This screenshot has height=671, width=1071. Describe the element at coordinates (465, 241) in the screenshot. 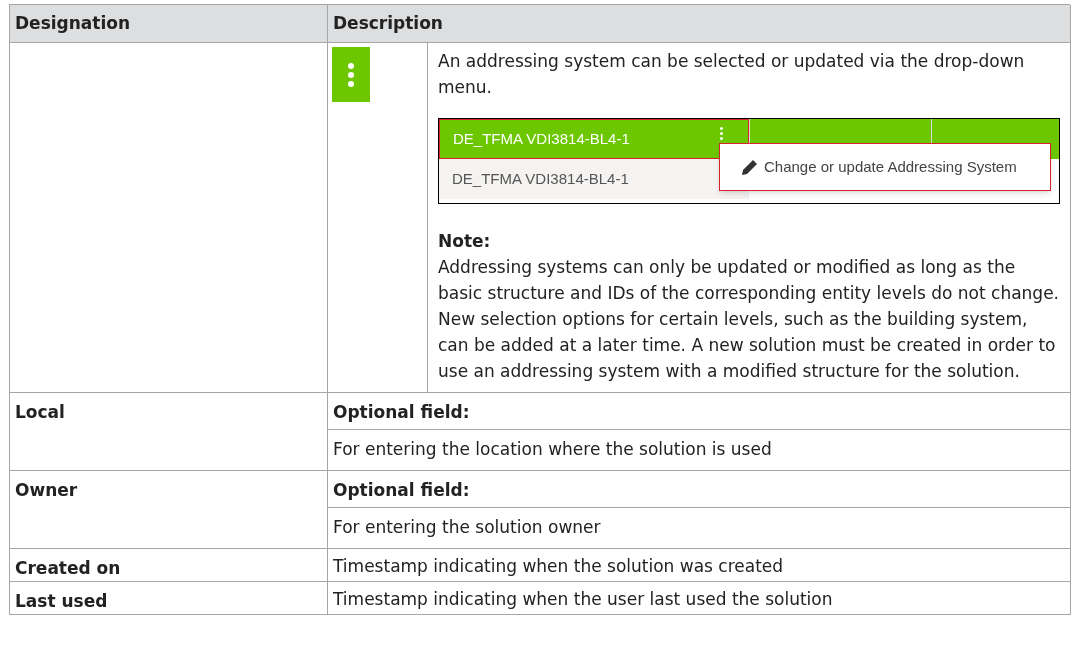

I see `note-heading: Note:` at that location.